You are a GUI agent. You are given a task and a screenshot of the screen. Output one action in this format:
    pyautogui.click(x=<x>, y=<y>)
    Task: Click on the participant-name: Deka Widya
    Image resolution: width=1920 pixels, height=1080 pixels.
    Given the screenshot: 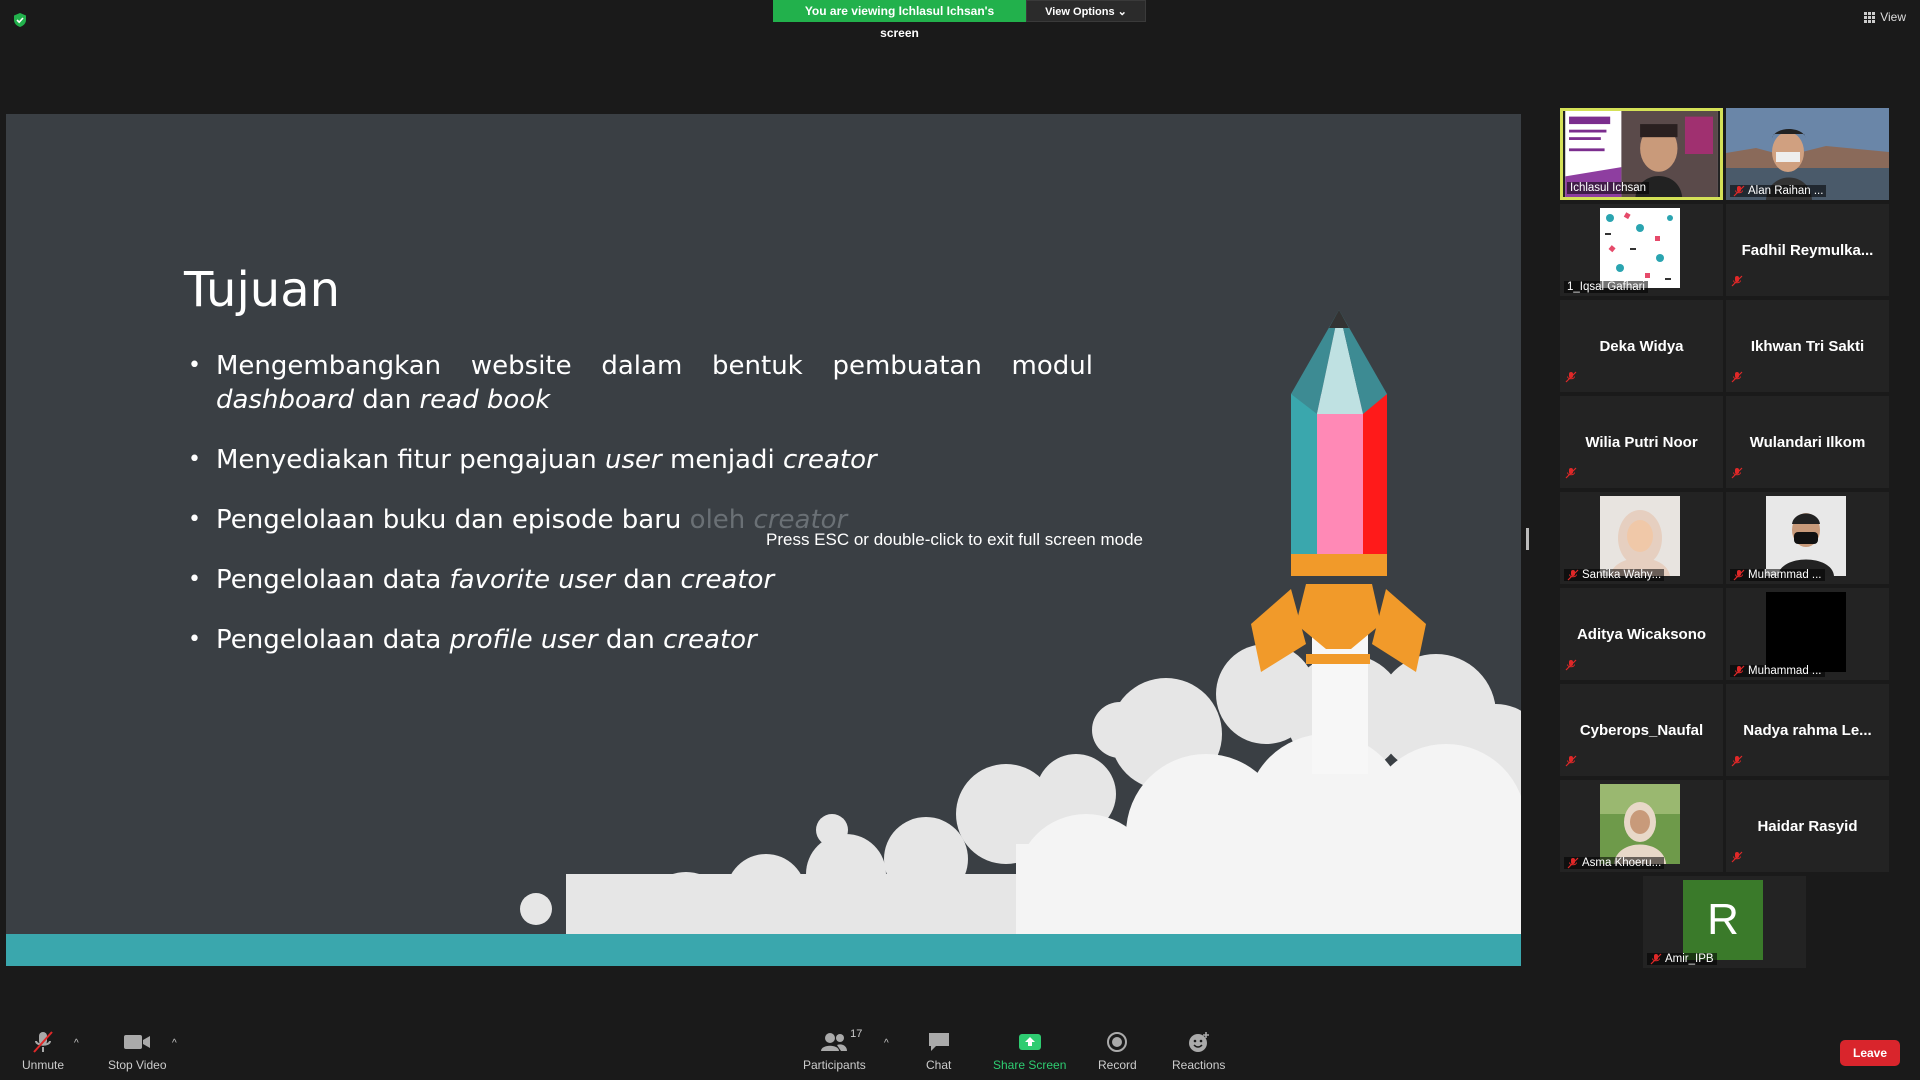 What is the action you would take?
    pyautogui.click(x=1641, y=346)
    